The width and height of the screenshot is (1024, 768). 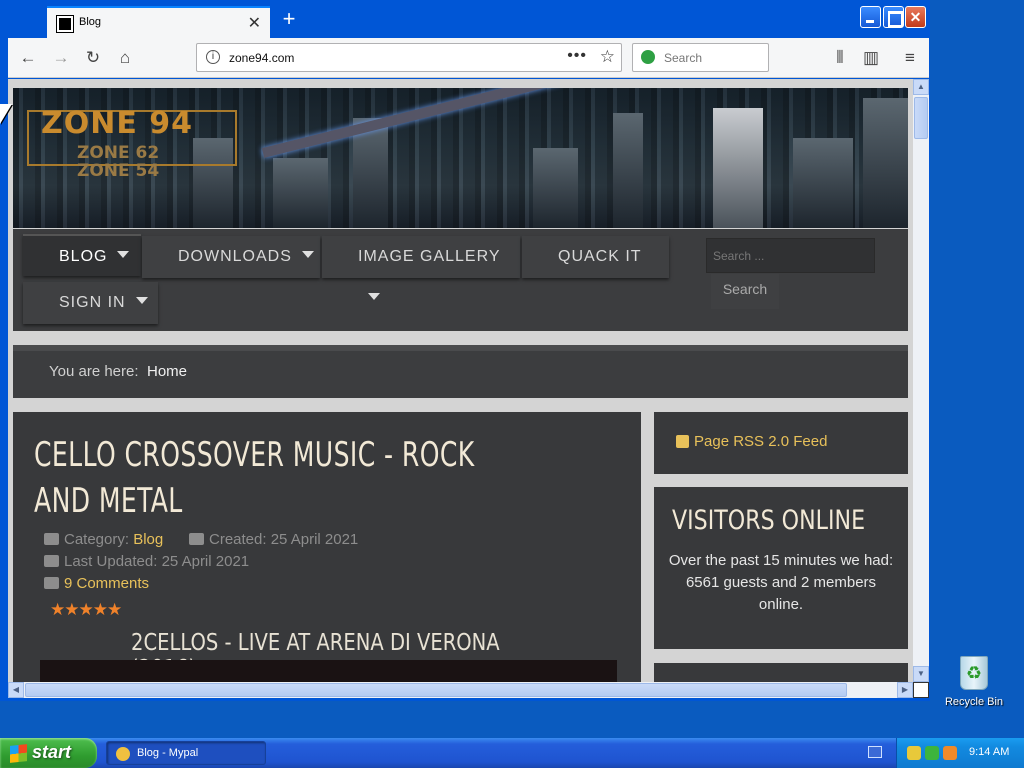 I want to click on nav-toolbar: ← → ↻ ⌂ i zone94.com ••• ☆ Search ⫴ ▥ ≡, so click(x=468, y=58).